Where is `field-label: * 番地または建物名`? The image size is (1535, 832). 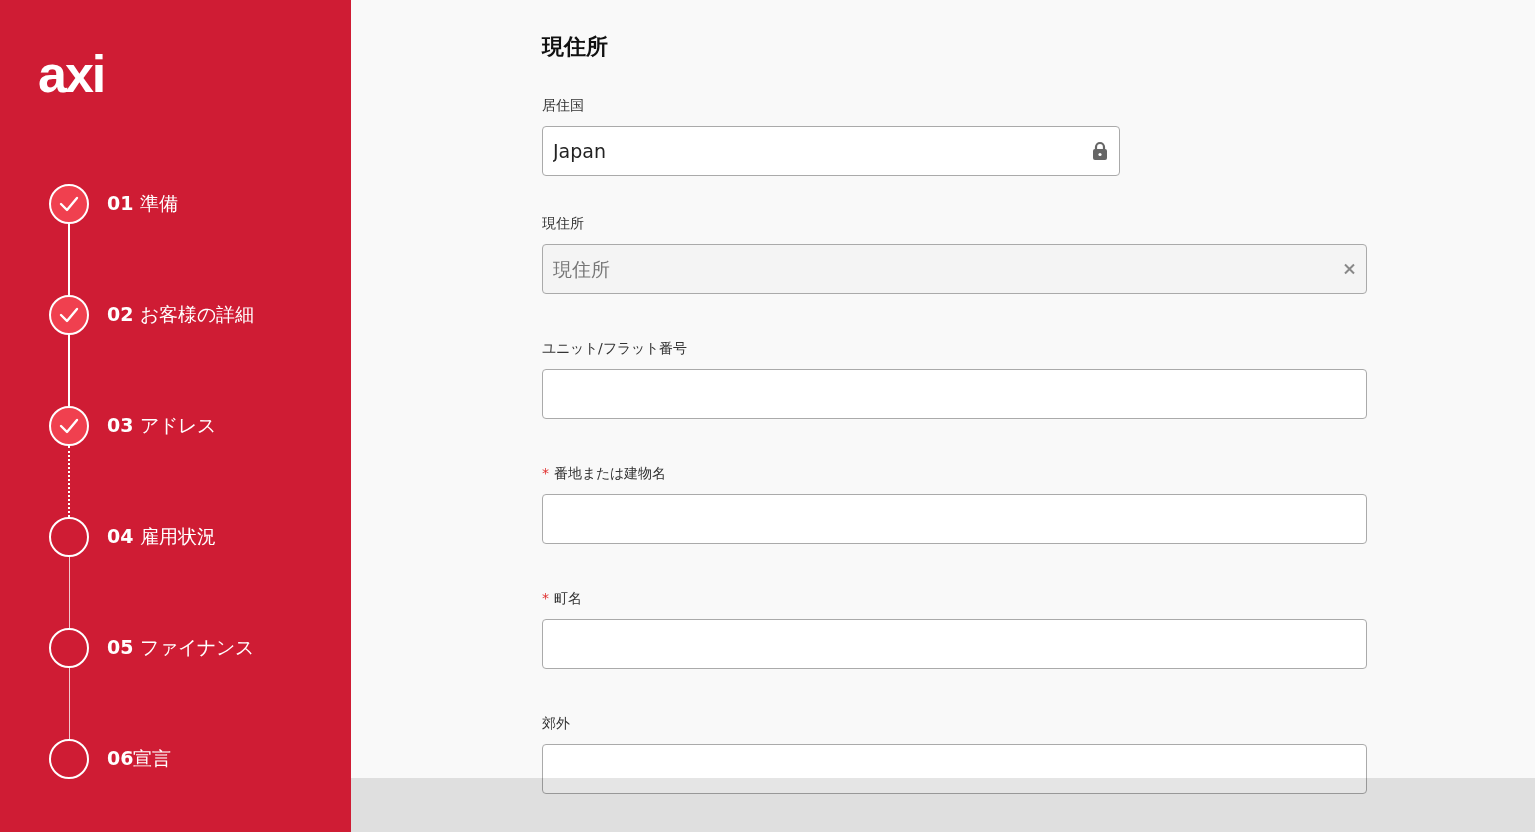 field-label: * 番地または建物名 is located at coordinates (604, 473).